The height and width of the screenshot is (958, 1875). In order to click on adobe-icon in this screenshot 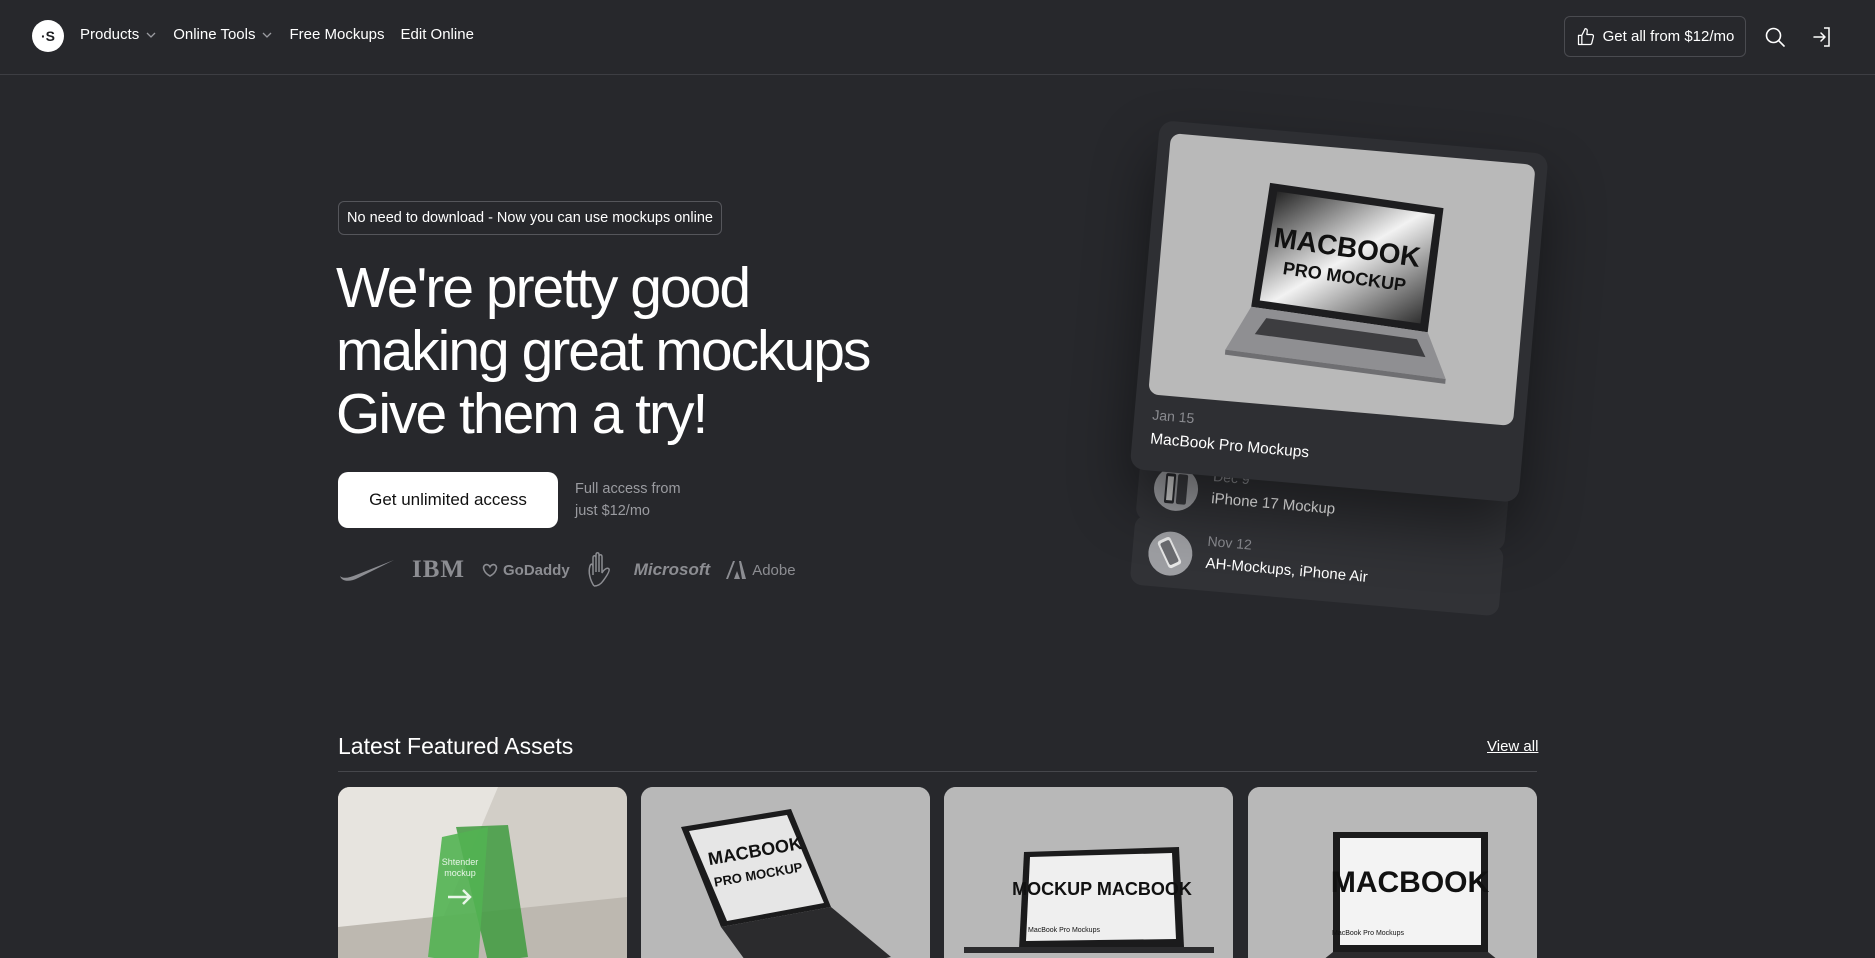, I will do `click(736, 570)`.